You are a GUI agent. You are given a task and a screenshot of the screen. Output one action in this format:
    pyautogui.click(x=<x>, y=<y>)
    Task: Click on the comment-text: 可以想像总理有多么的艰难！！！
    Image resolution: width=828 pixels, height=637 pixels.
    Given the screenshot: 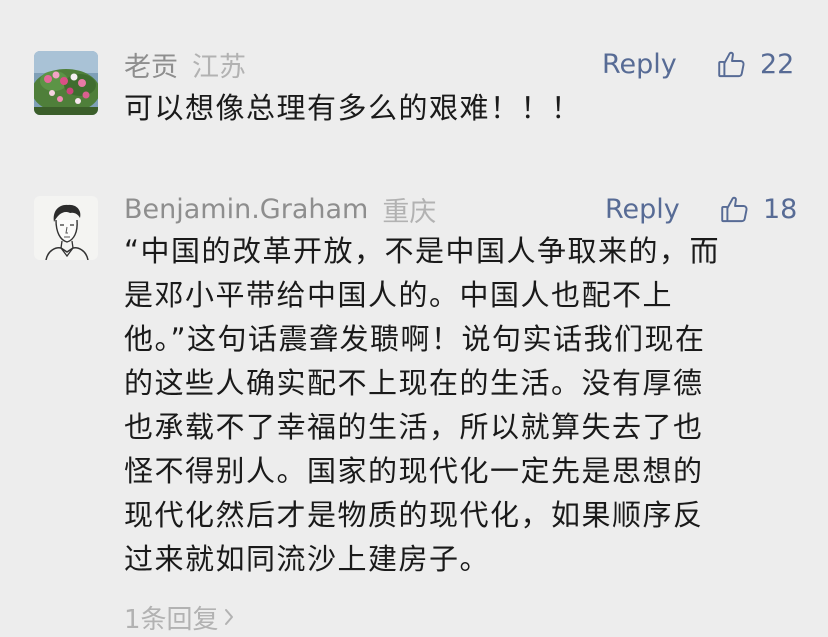 What is the action you would take?
    pyautogui.click(x=353, y=108)
    